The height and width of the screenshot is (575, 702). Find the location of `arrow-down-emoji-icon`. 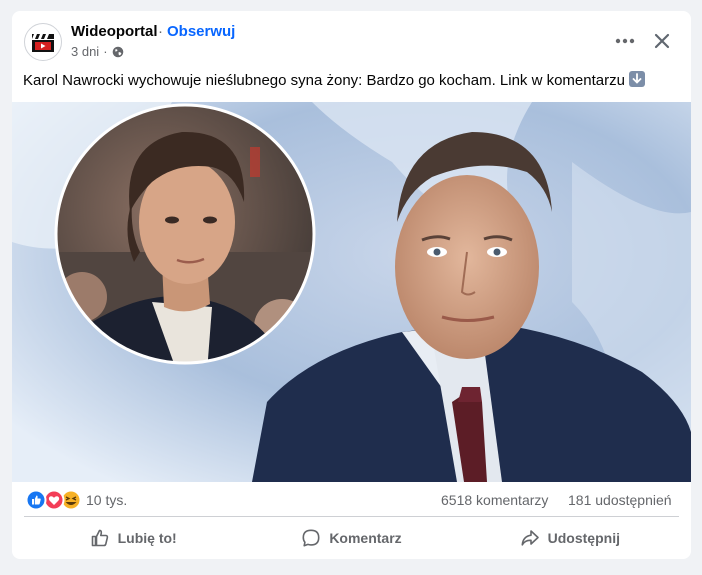

arrow-down-emoji-icon is located at coordinates (636, 79).